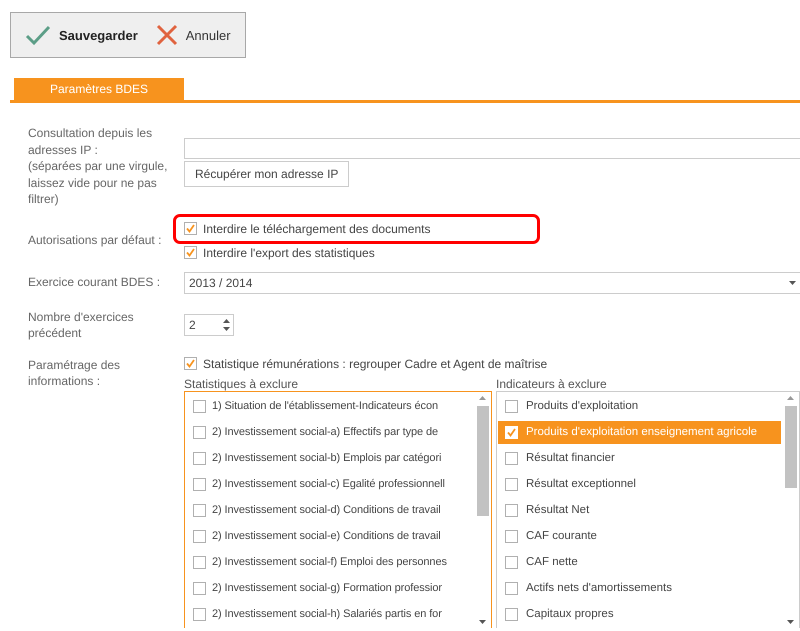 This screenshot has width=800, height=631. Describe the element at coordinates (639, 510) in the screenshot. I see `list-item: Résultat Net` at that location.